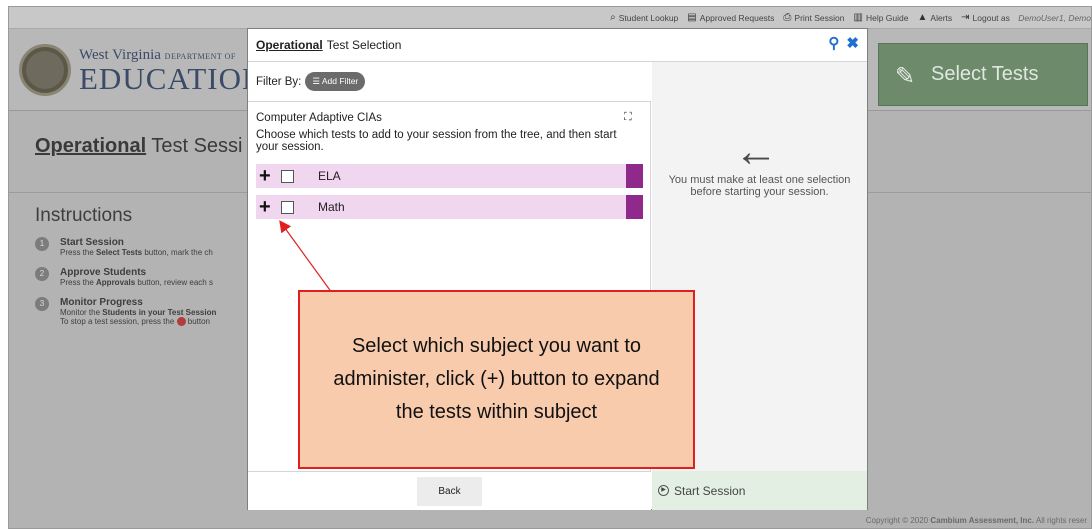 This screenshot has height=529, width=1092. Describe the element at coordinates (335, 81) in the screenshot. I see `add-filter-button: ☰ Add Filter` at that location.